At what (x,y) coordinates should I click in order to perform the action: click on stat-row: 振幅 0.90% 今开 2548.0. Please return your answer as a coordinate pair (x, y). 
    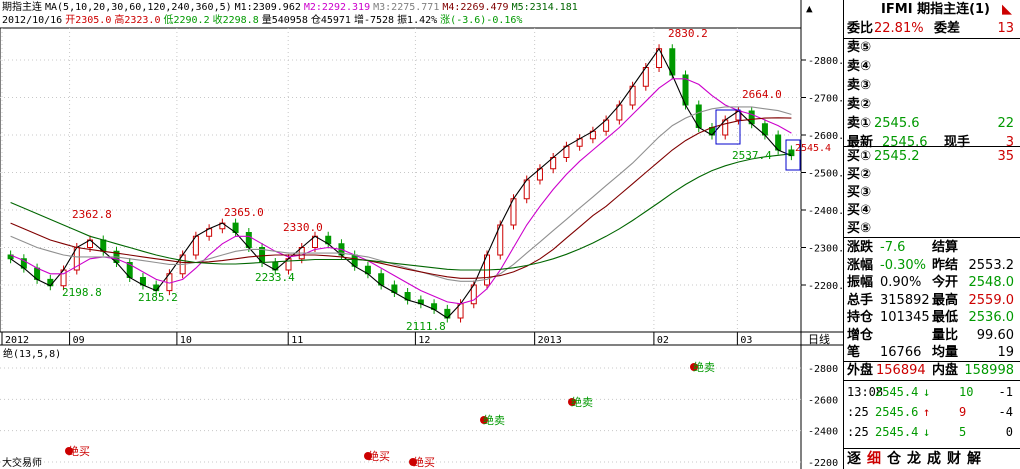
    Looking at the image, I should click on (932, 282).